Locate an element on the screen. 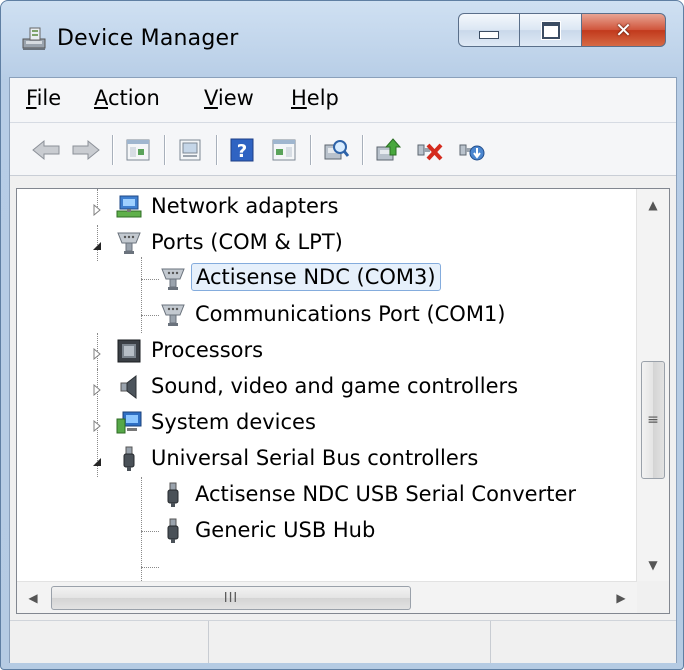  tree-item: Communications Port (COM1) is located at coordinates (327, 315).